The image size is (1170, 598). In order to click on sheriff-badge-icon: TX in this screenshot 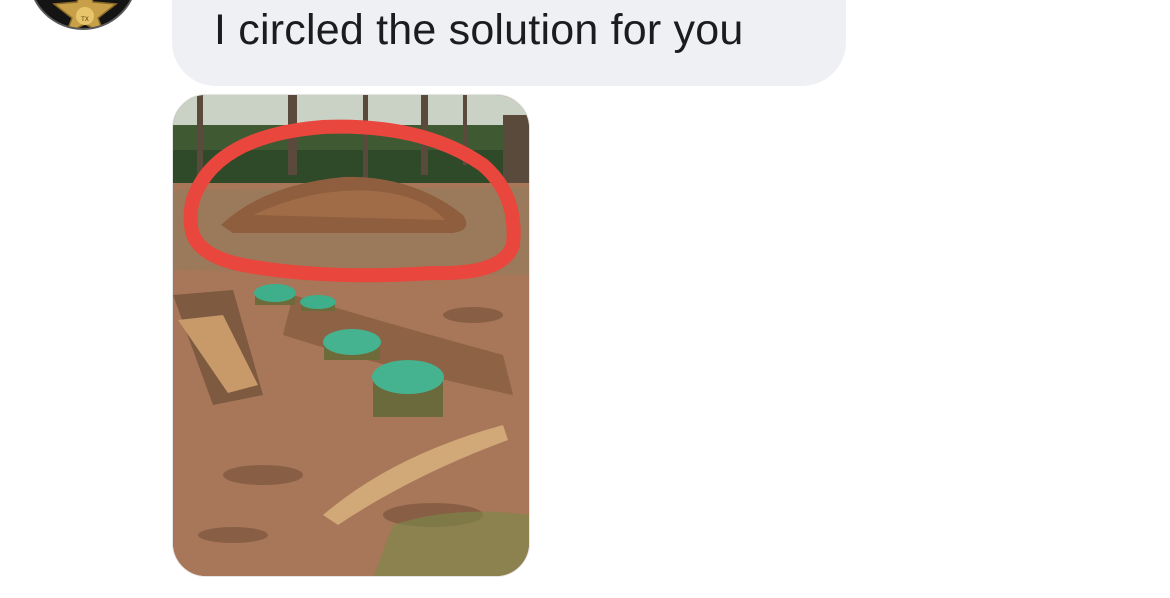, I will do `click(85, 14)`.